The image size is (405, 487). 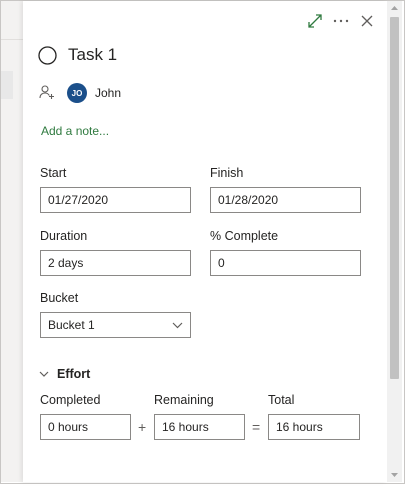 What do you see at coordinates (394, 8) in the screenshot?
I see `scroll-up-icon` at bounding box center [394, 8].